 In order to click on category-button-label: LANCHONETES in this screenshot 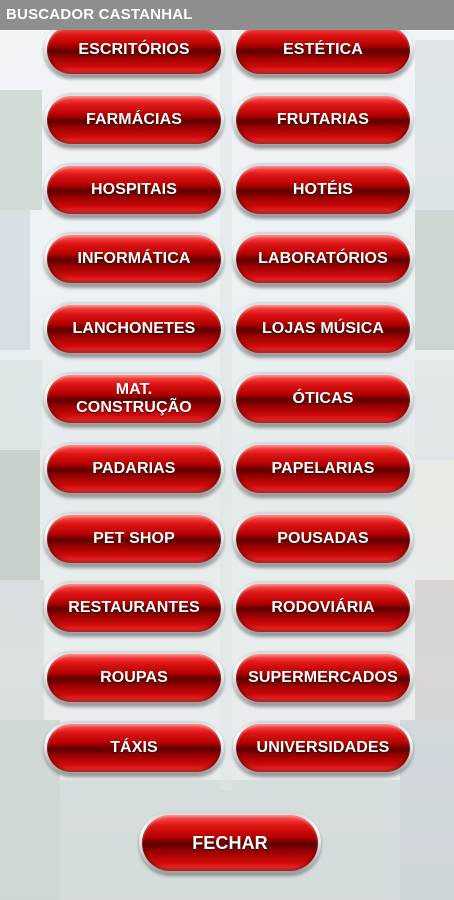, I will do `click(134, 329)`.